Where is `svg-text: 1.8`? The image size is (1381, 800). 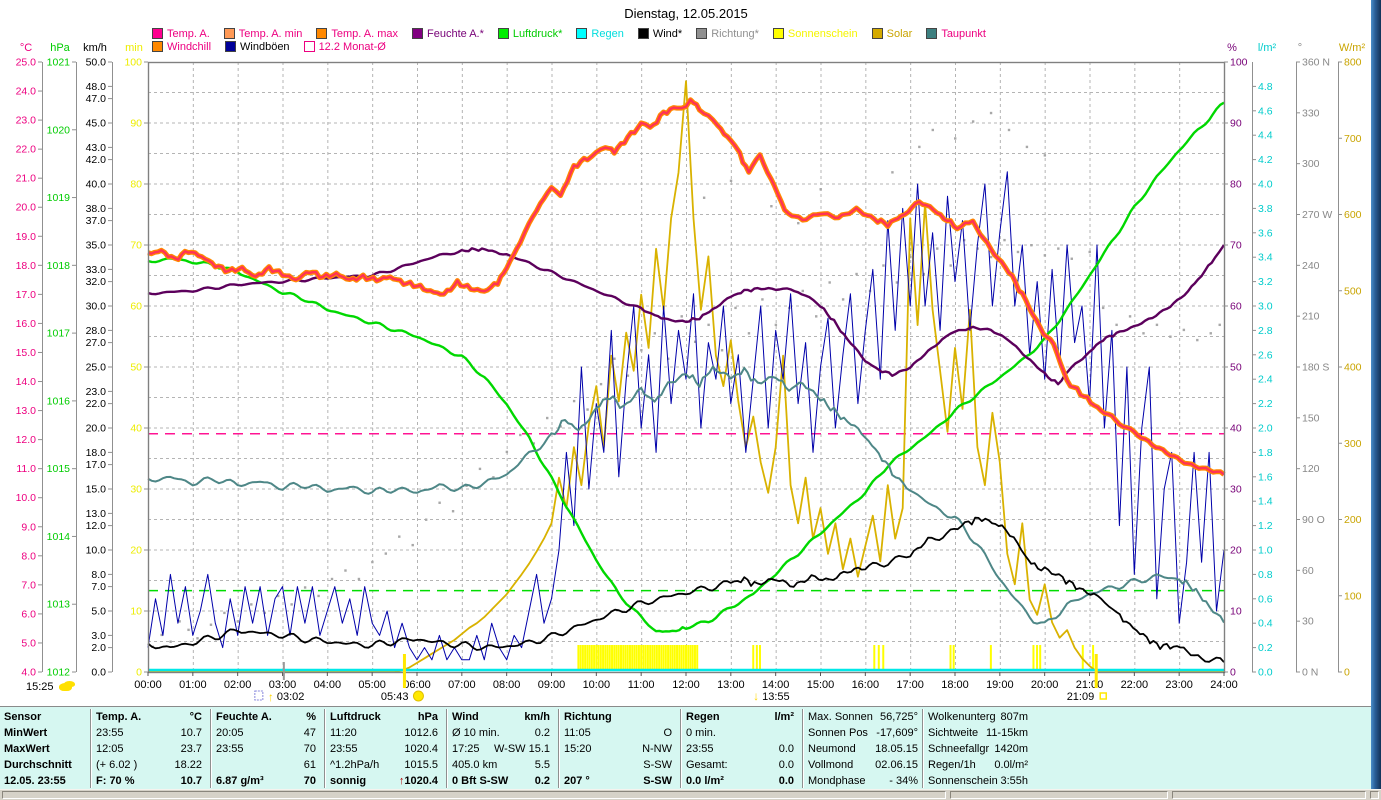 svg-text: 1.8 is located at coordinates (1265, 453).